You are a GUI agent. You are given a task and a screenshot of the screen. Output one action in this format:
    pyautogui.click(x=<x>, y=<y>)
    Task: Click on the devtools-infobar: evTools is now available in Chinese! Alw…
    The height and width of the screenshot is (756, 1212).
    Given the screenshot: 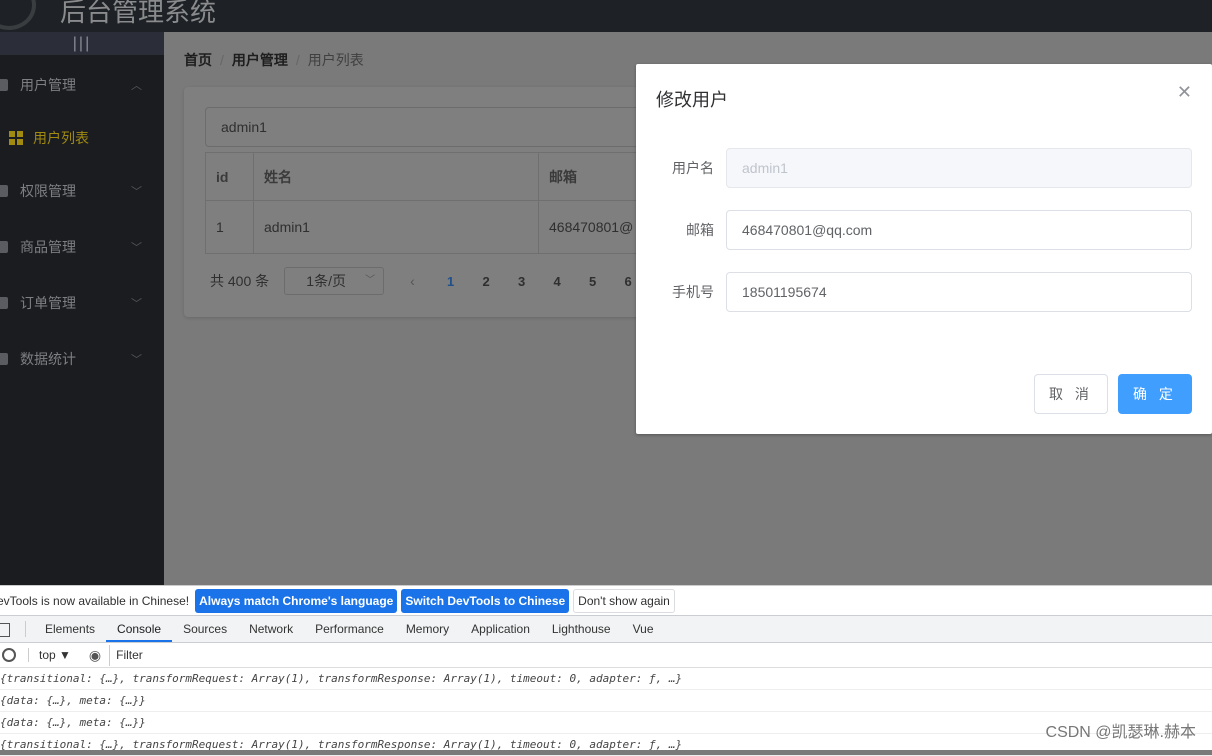 What is the action you would take?
    pyautogui.click(x=606, y=600)
    